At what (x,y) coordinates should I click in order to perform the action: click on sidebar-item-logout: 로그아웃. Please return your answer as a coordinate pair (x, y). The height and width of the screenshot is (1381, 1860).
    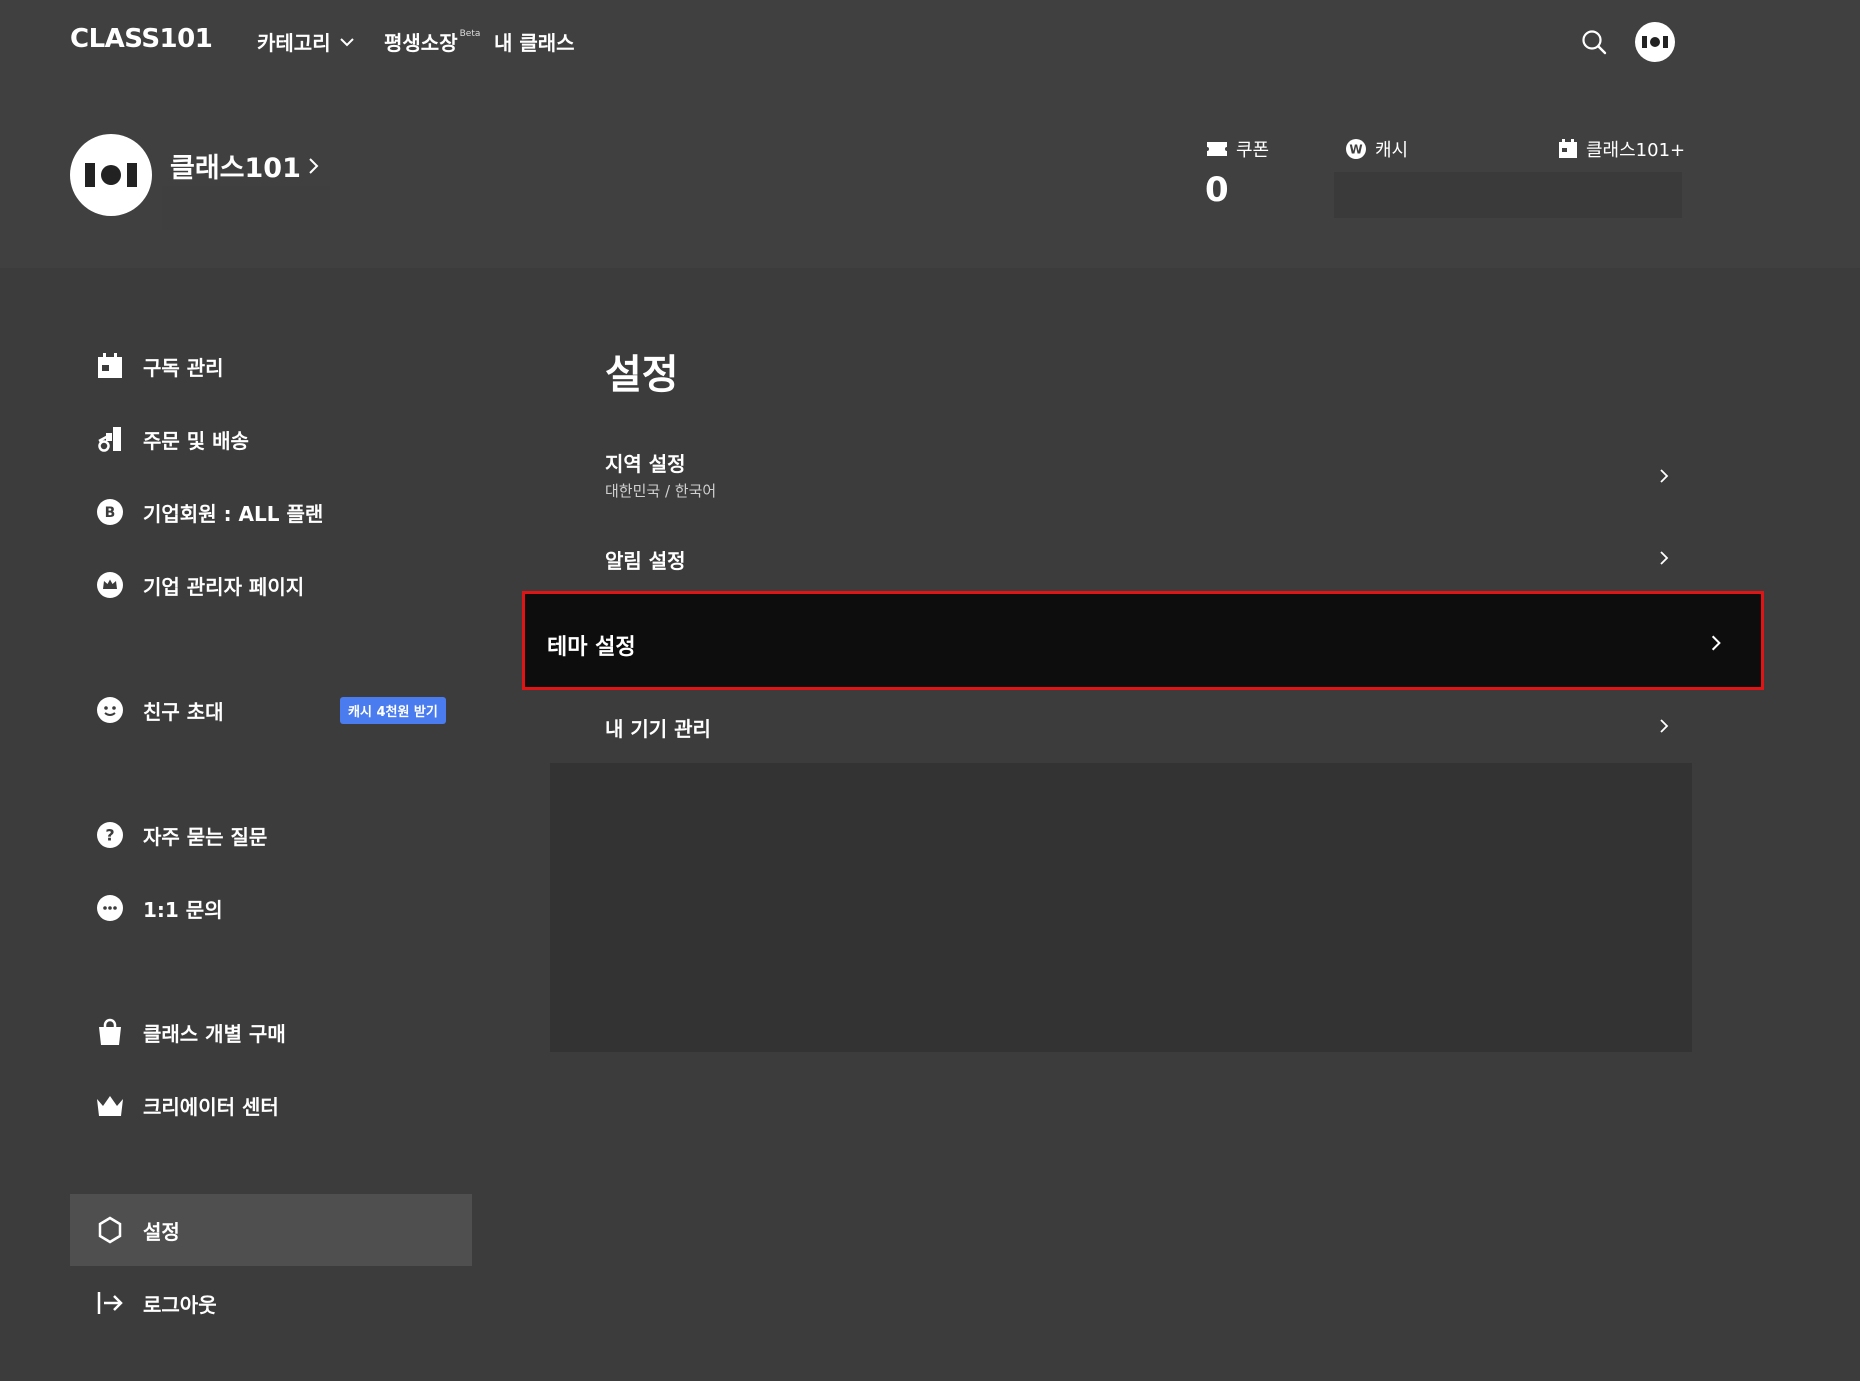
    Looking at the image, I should click on (271, 1303).